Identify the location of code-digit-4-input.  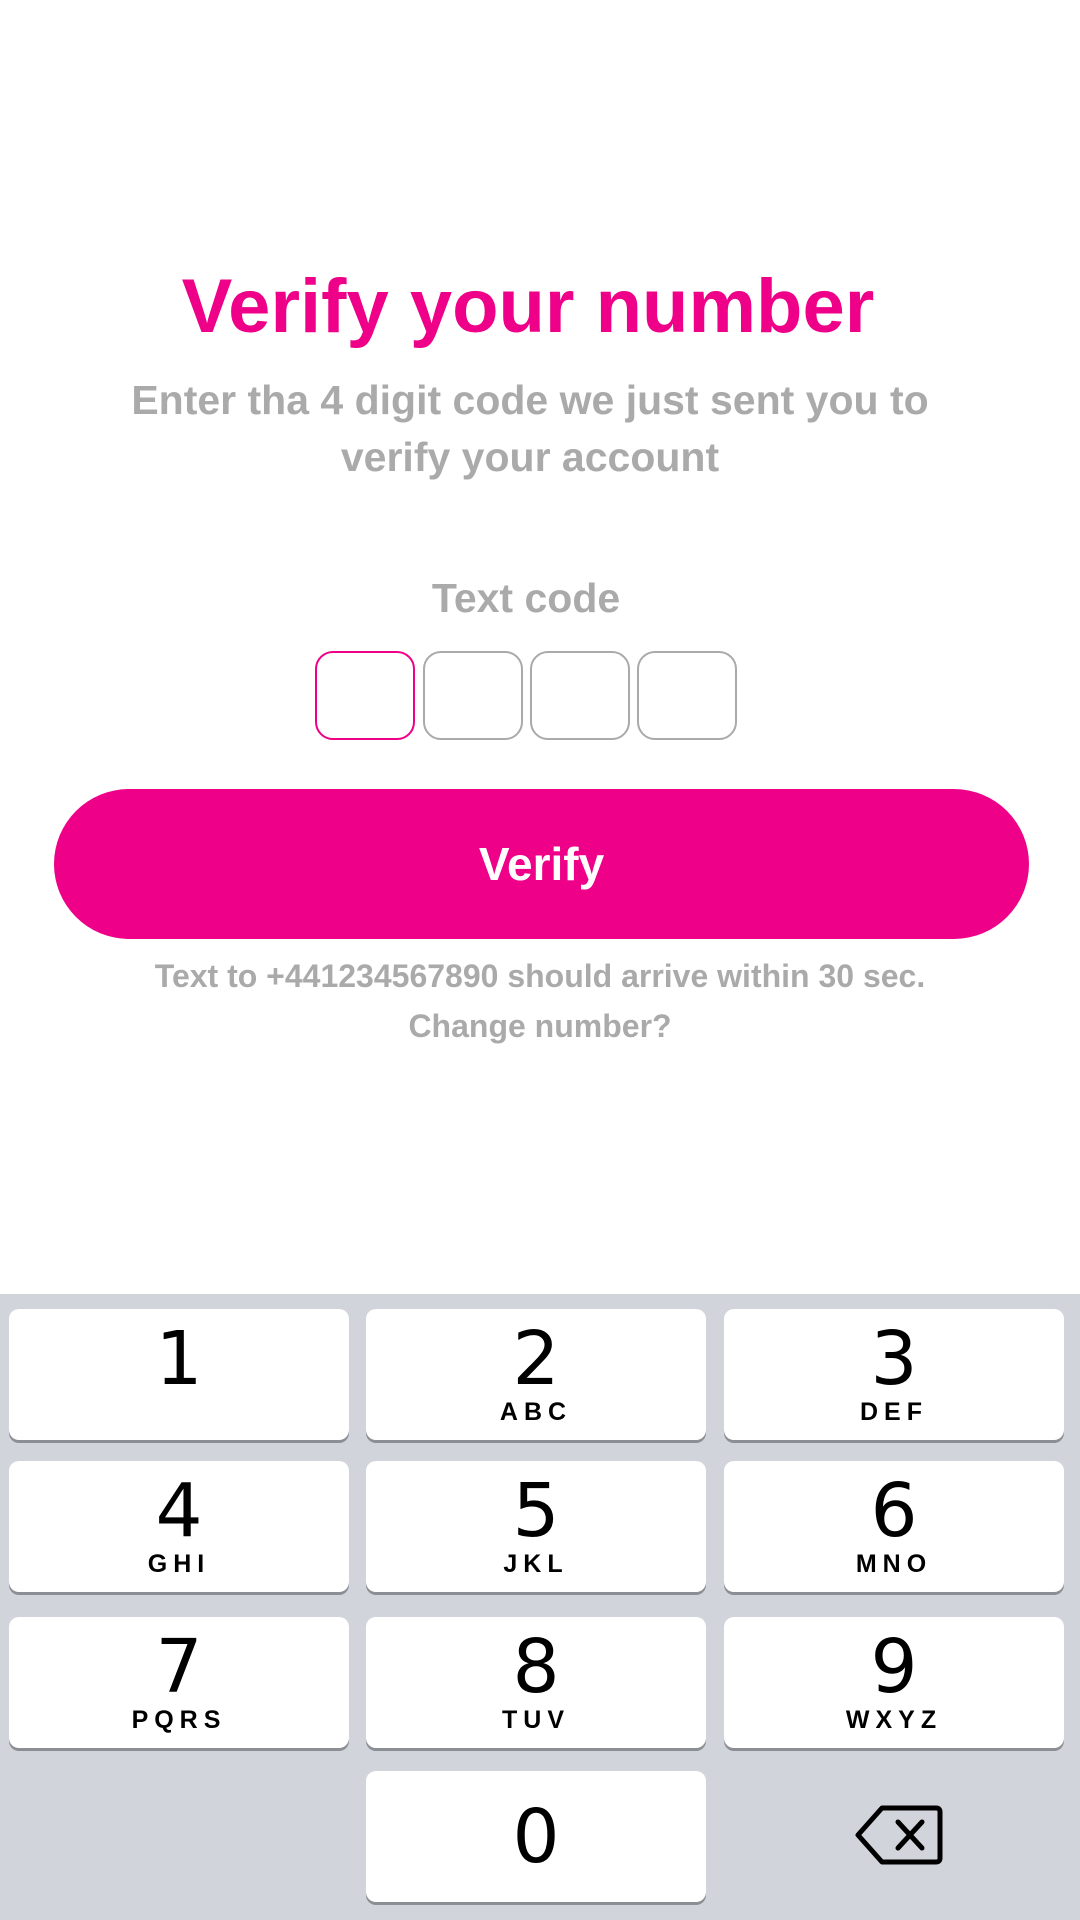
(687, 695).